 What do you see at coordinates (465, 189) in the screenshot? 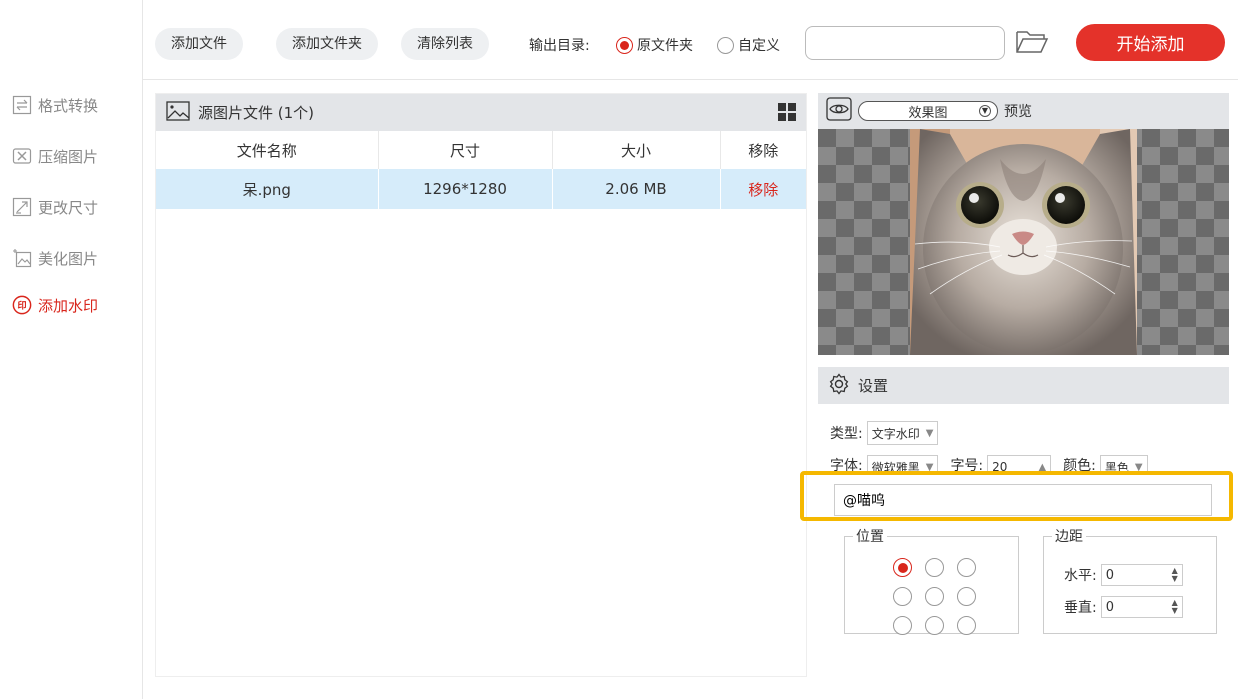
I see `file-dimensions-cell: 1296*1280` at bounding box center [465, 189].